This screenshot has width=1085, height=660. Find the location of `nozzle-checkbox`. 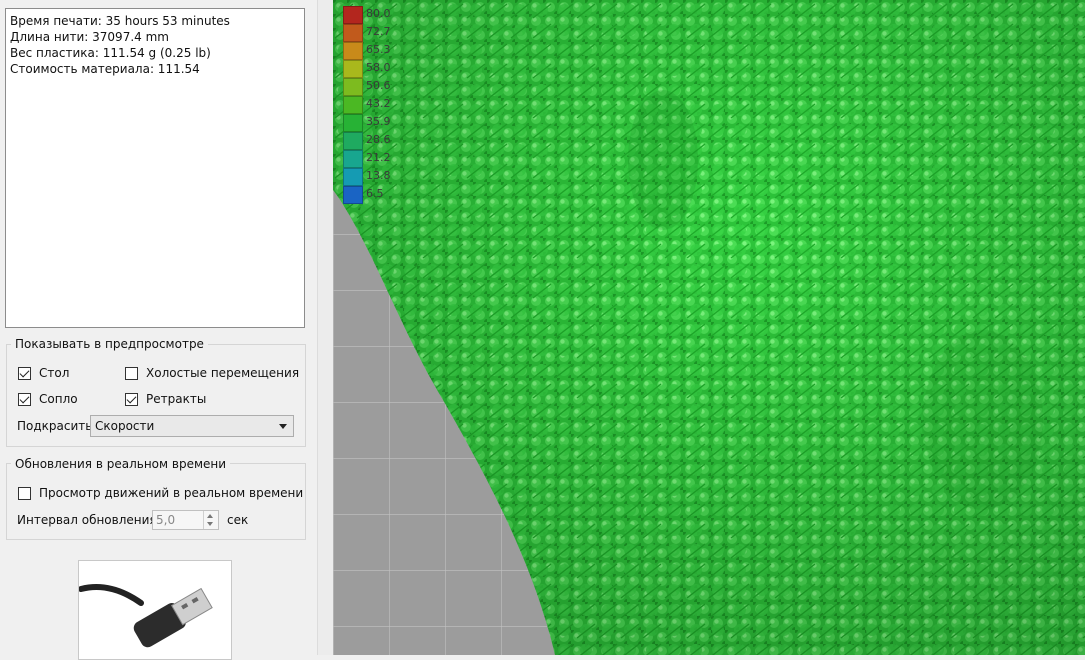

nozzle-checkbox is located at coordinates (24, 399).